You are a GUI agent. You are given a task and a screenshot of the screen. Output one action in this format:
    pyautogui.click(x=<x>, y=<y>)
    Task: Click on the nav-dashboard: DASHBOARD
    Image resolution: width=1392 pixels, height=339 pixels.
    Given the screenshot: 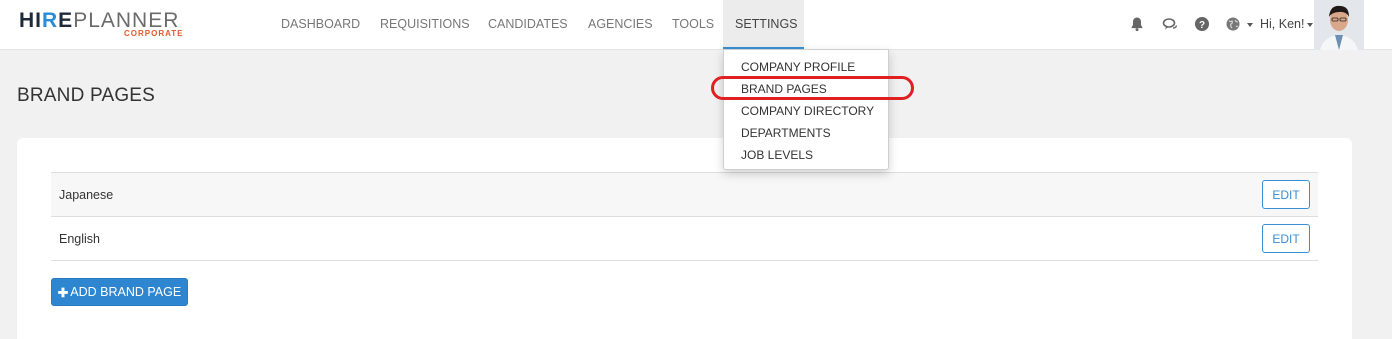 What is the action you would take?
    pyautogui.click(x=320, y=24)
    